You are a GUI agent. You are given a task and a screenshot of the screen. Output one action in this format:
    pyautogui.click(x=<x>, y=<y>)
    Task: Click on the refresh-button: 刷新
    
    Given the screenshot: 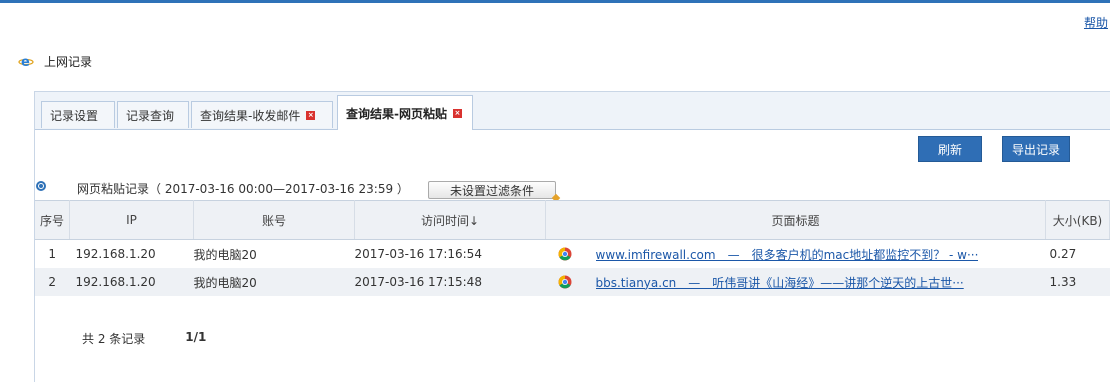 What is the action you would take?
    pyautogui.click(x=950, y=149)
    